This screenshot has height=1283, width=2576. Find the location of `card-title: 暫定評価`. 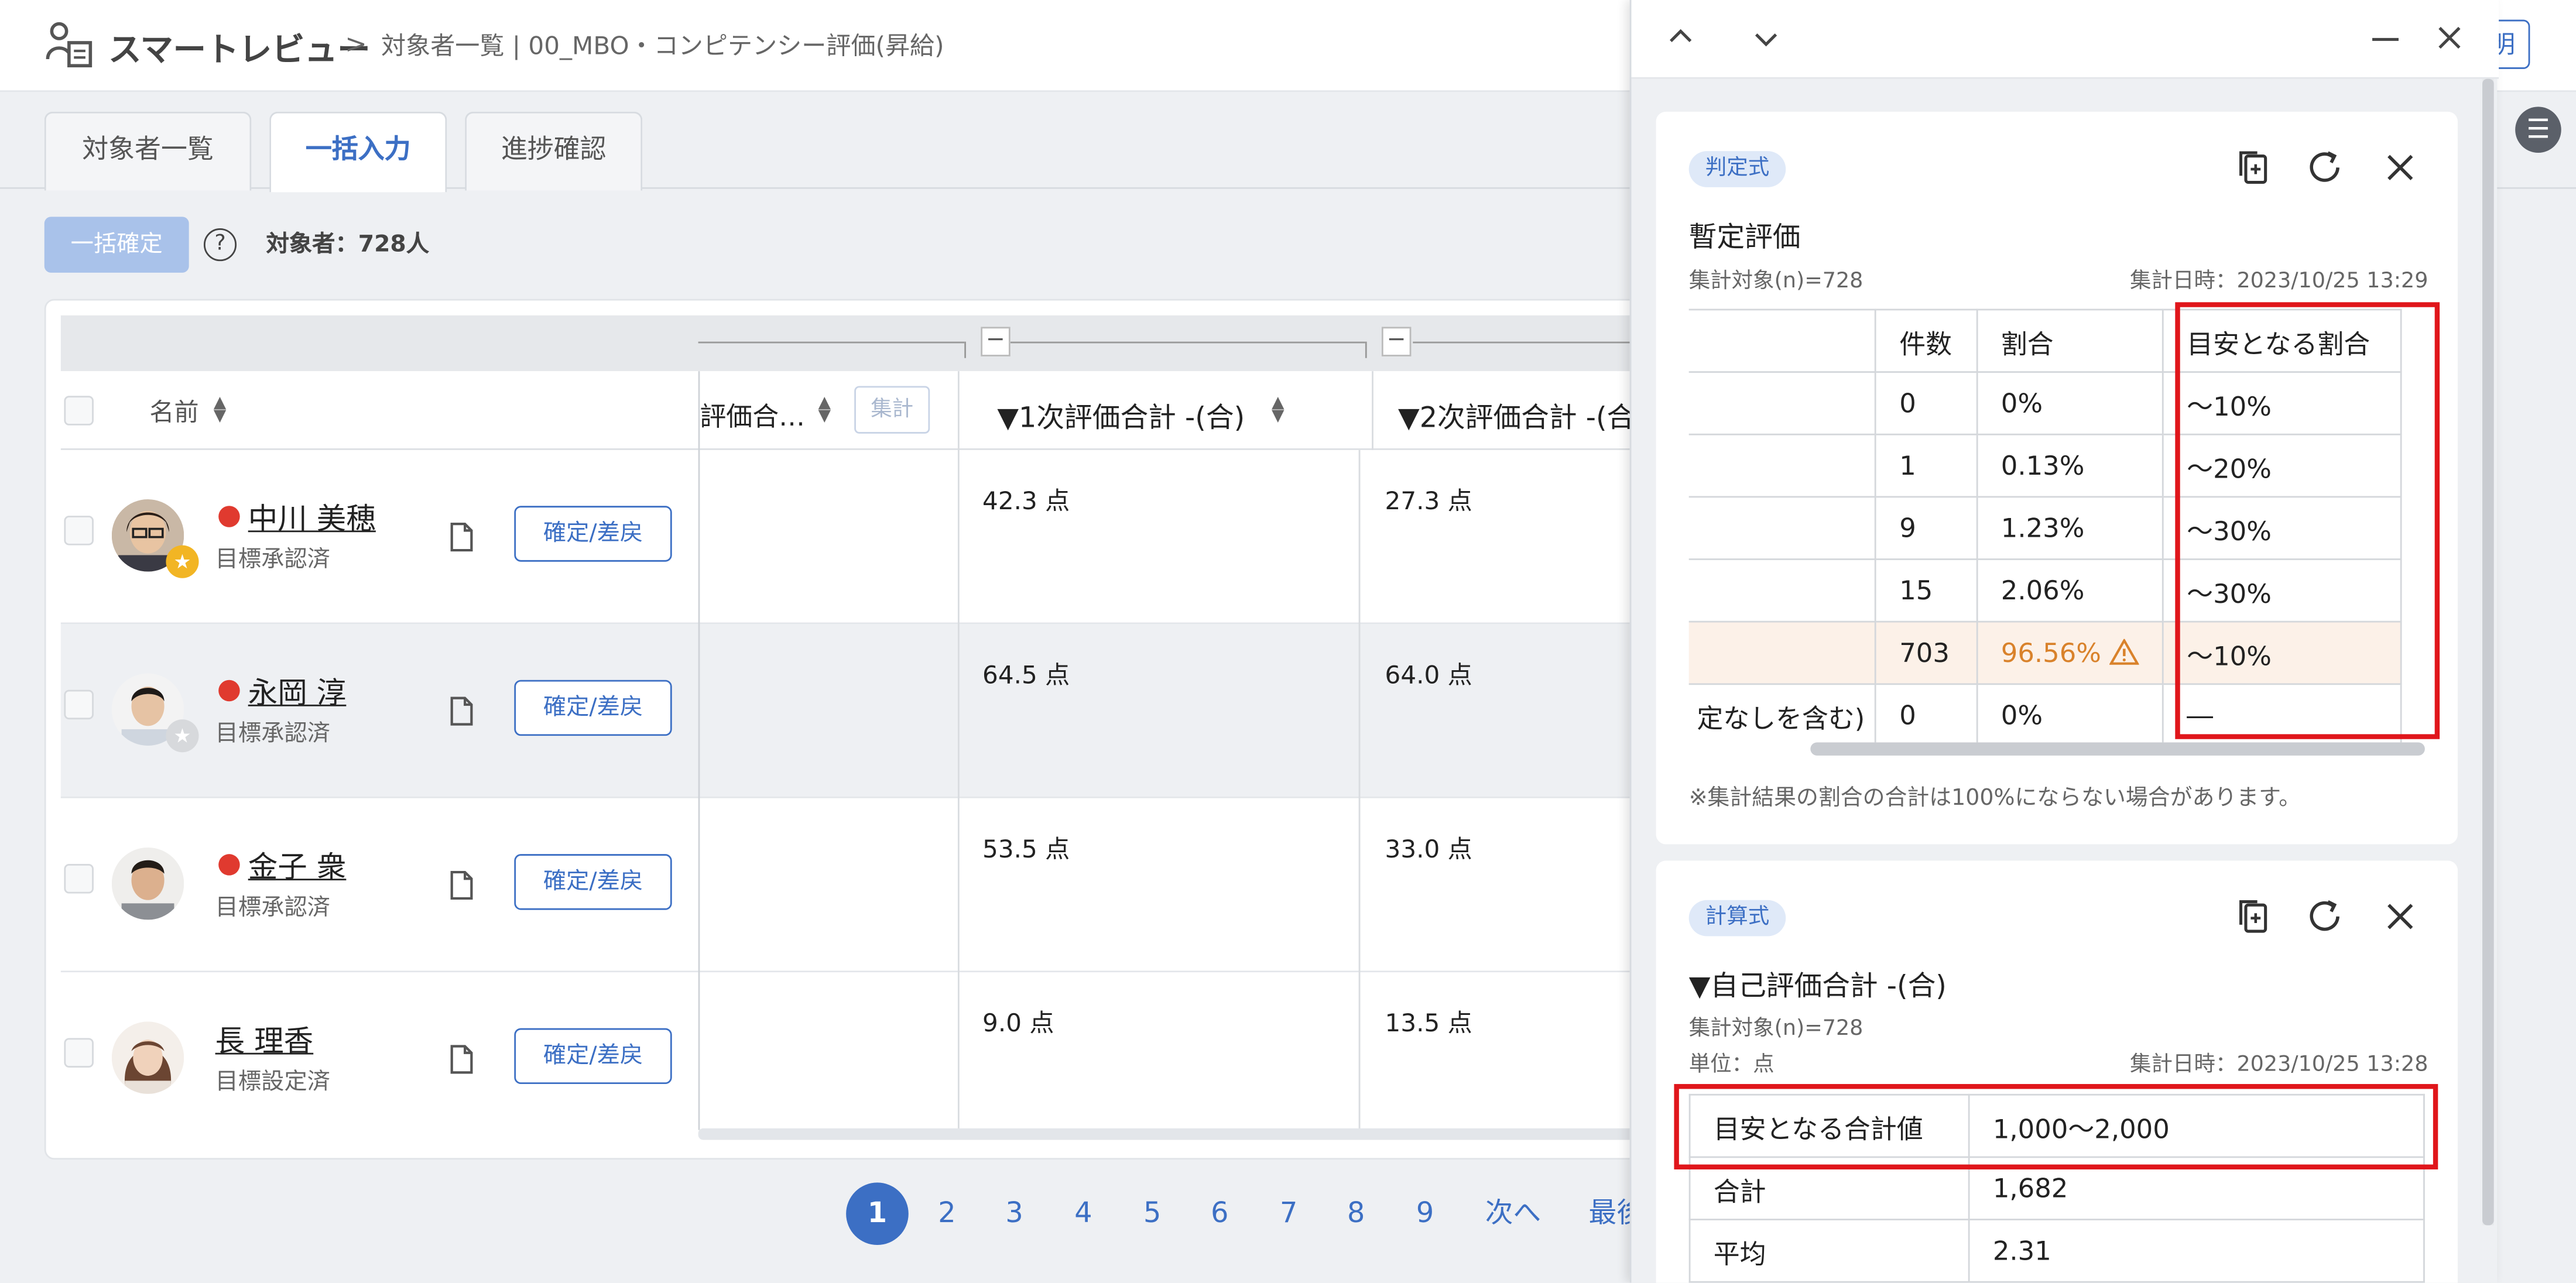

card-title: 暫定評価 is located at coordinates (1744, 238).